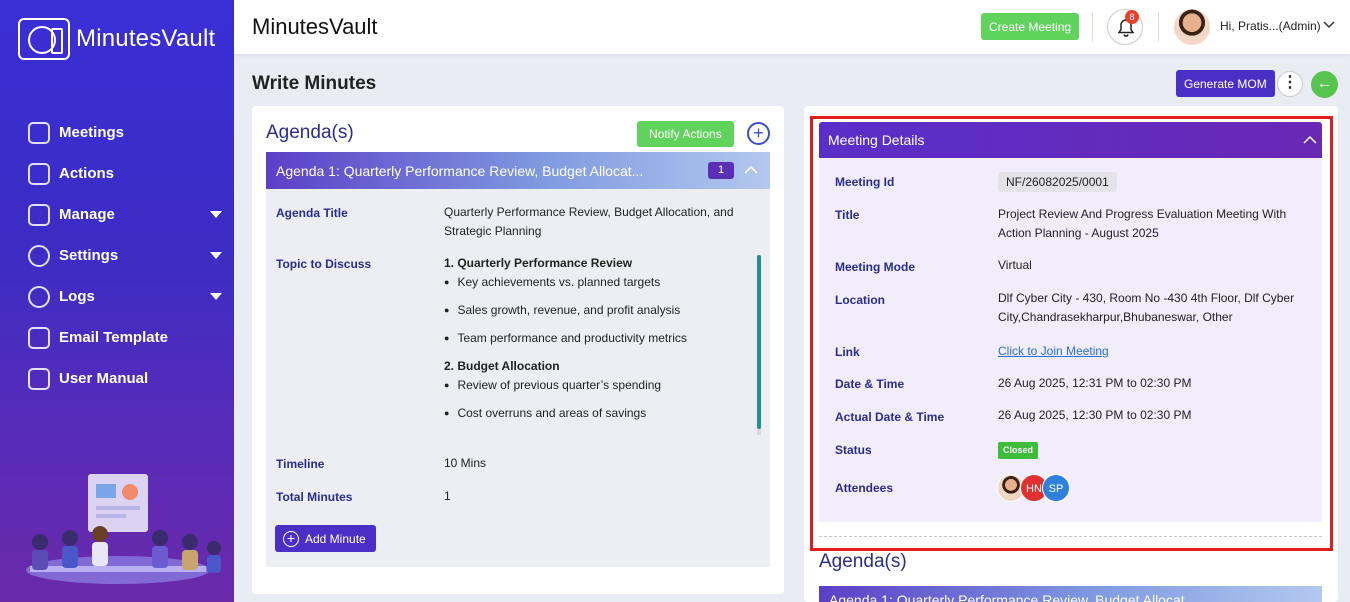 The height and width of the screenshot is (602, 1350). I want to click on meetings-icon, so click(39, 132).